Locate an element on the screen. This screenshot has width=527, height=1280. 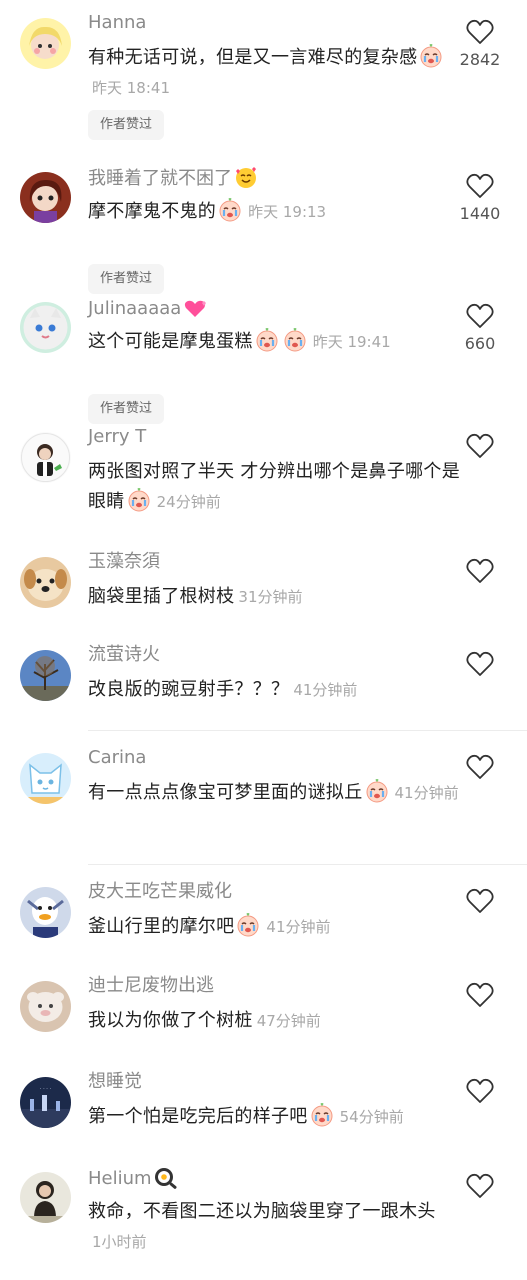
like-button: 1440 is located at coordinates (480, 197).